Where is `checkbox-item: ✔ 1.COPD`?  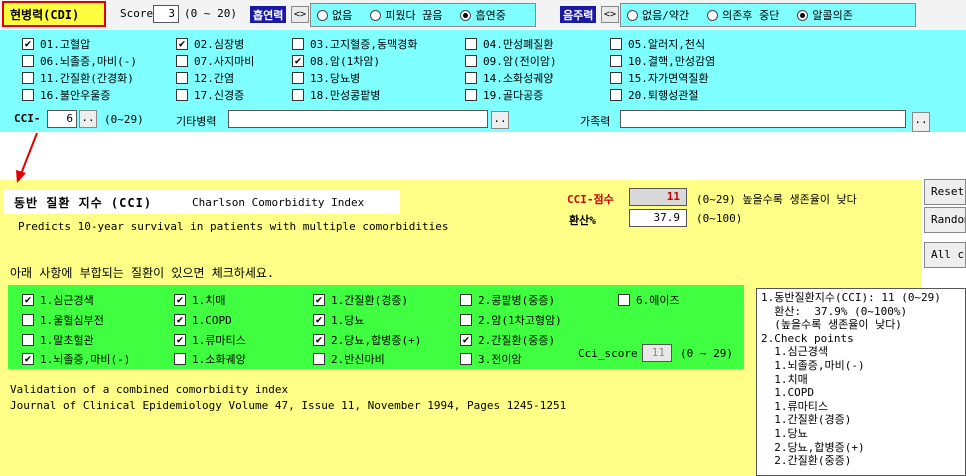
checkbox-item: ✔ 1.COPD is located at coordinates (203, 320).